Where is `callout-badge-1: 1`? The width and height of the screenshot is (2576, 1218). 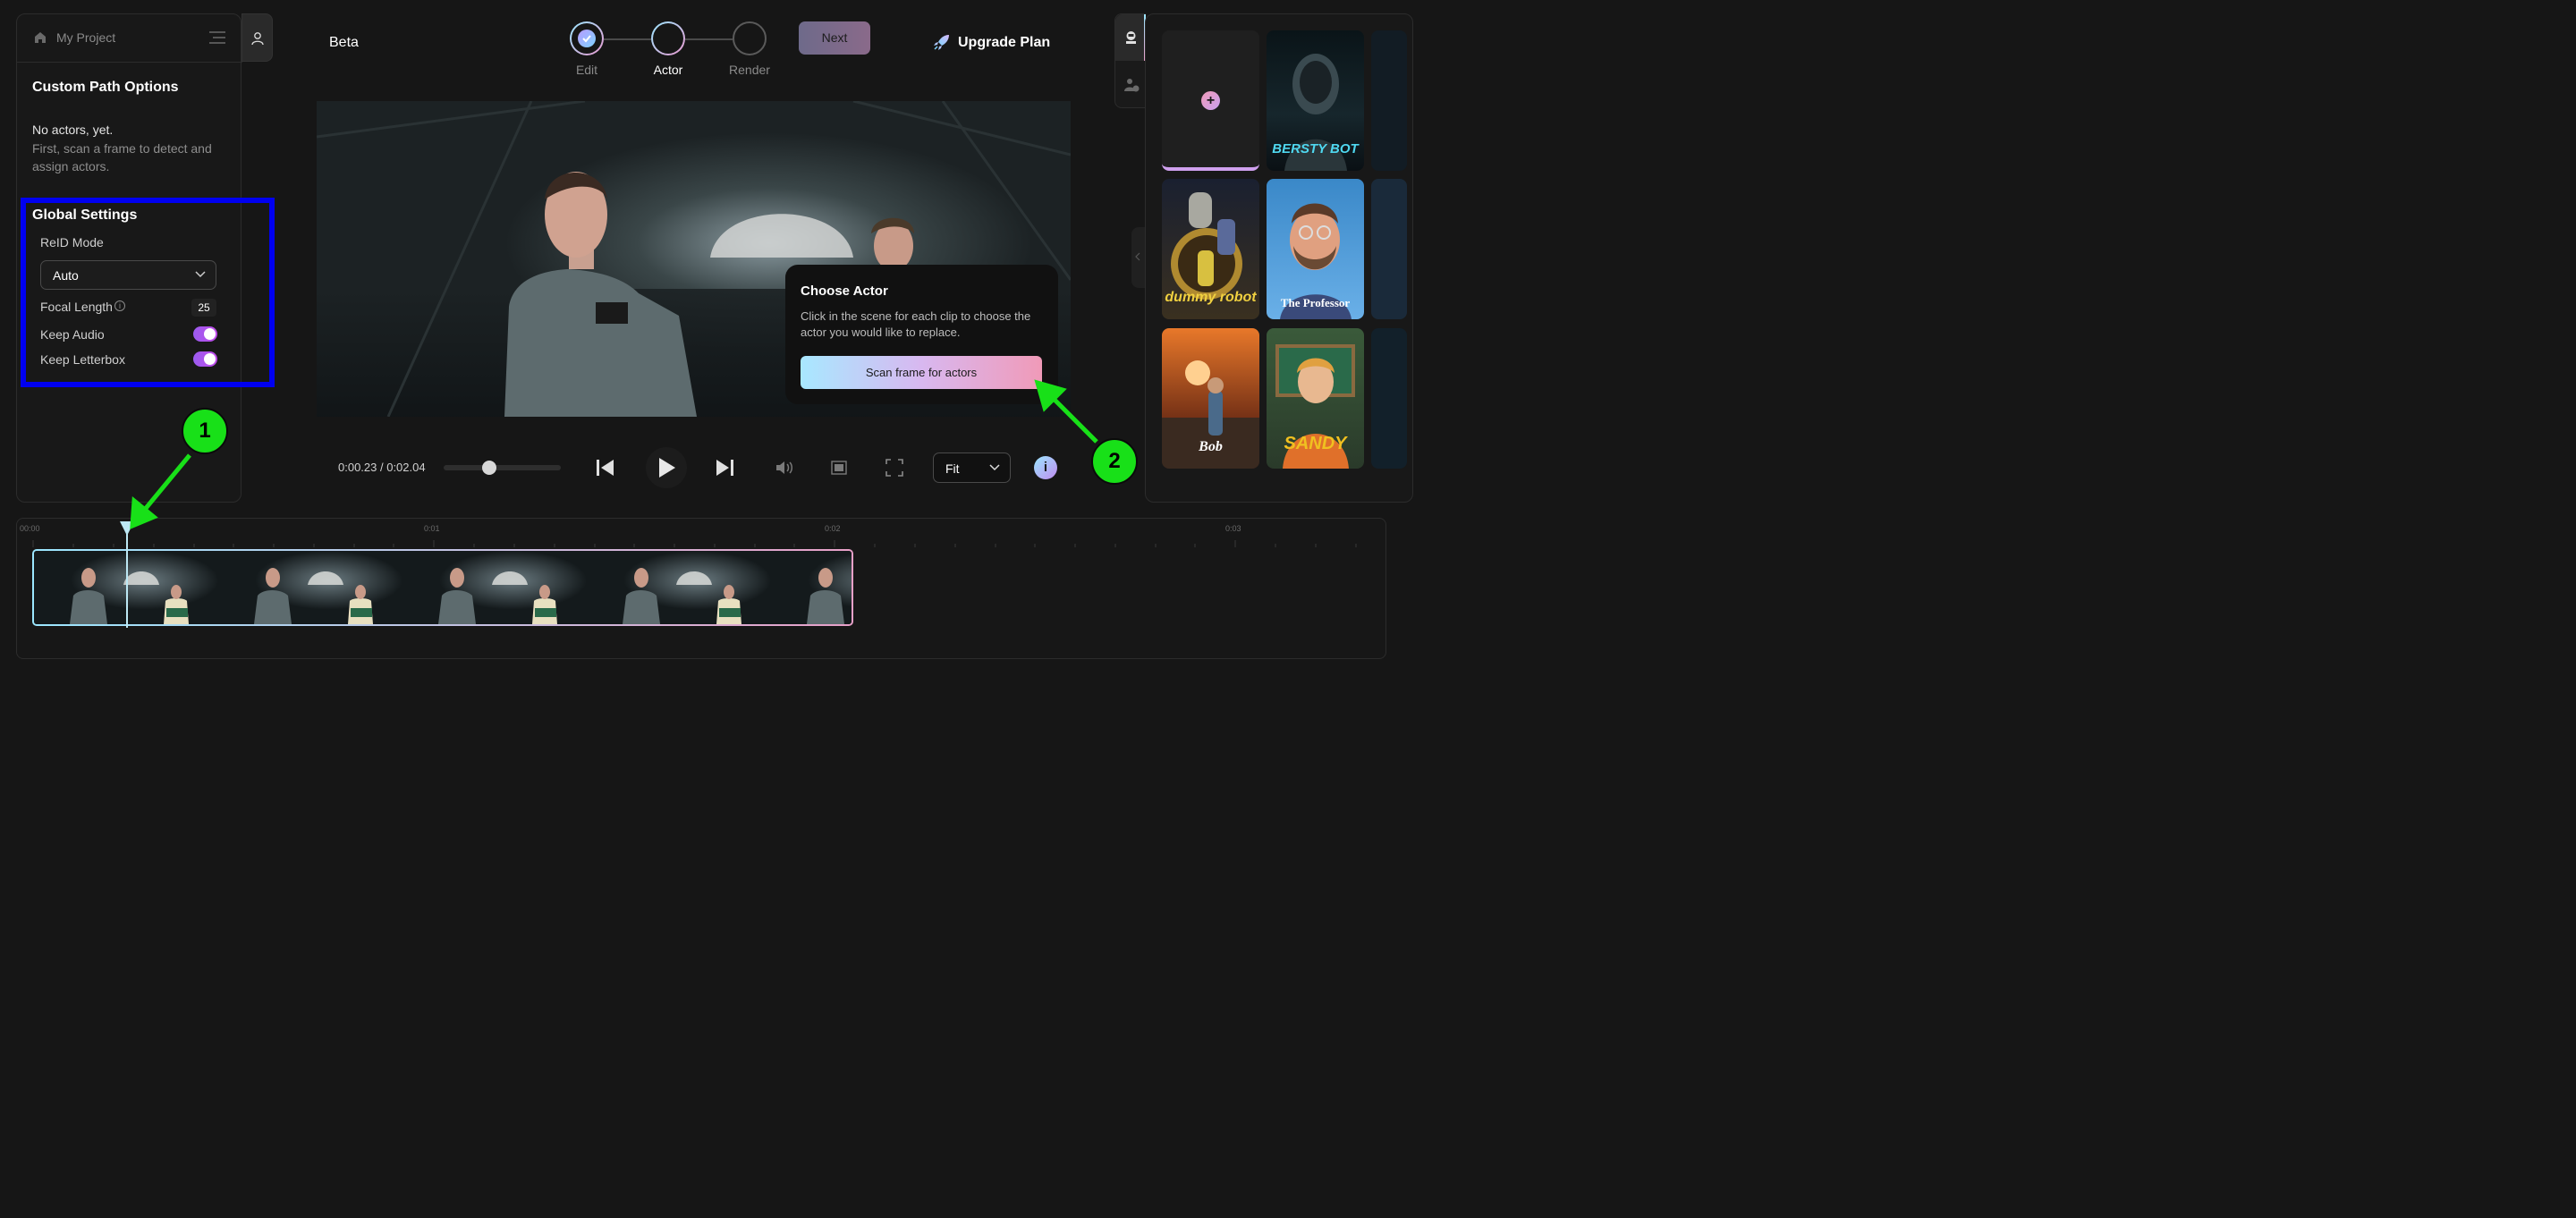
callout-badge-1: 1 is located at coordinates (205, 431).